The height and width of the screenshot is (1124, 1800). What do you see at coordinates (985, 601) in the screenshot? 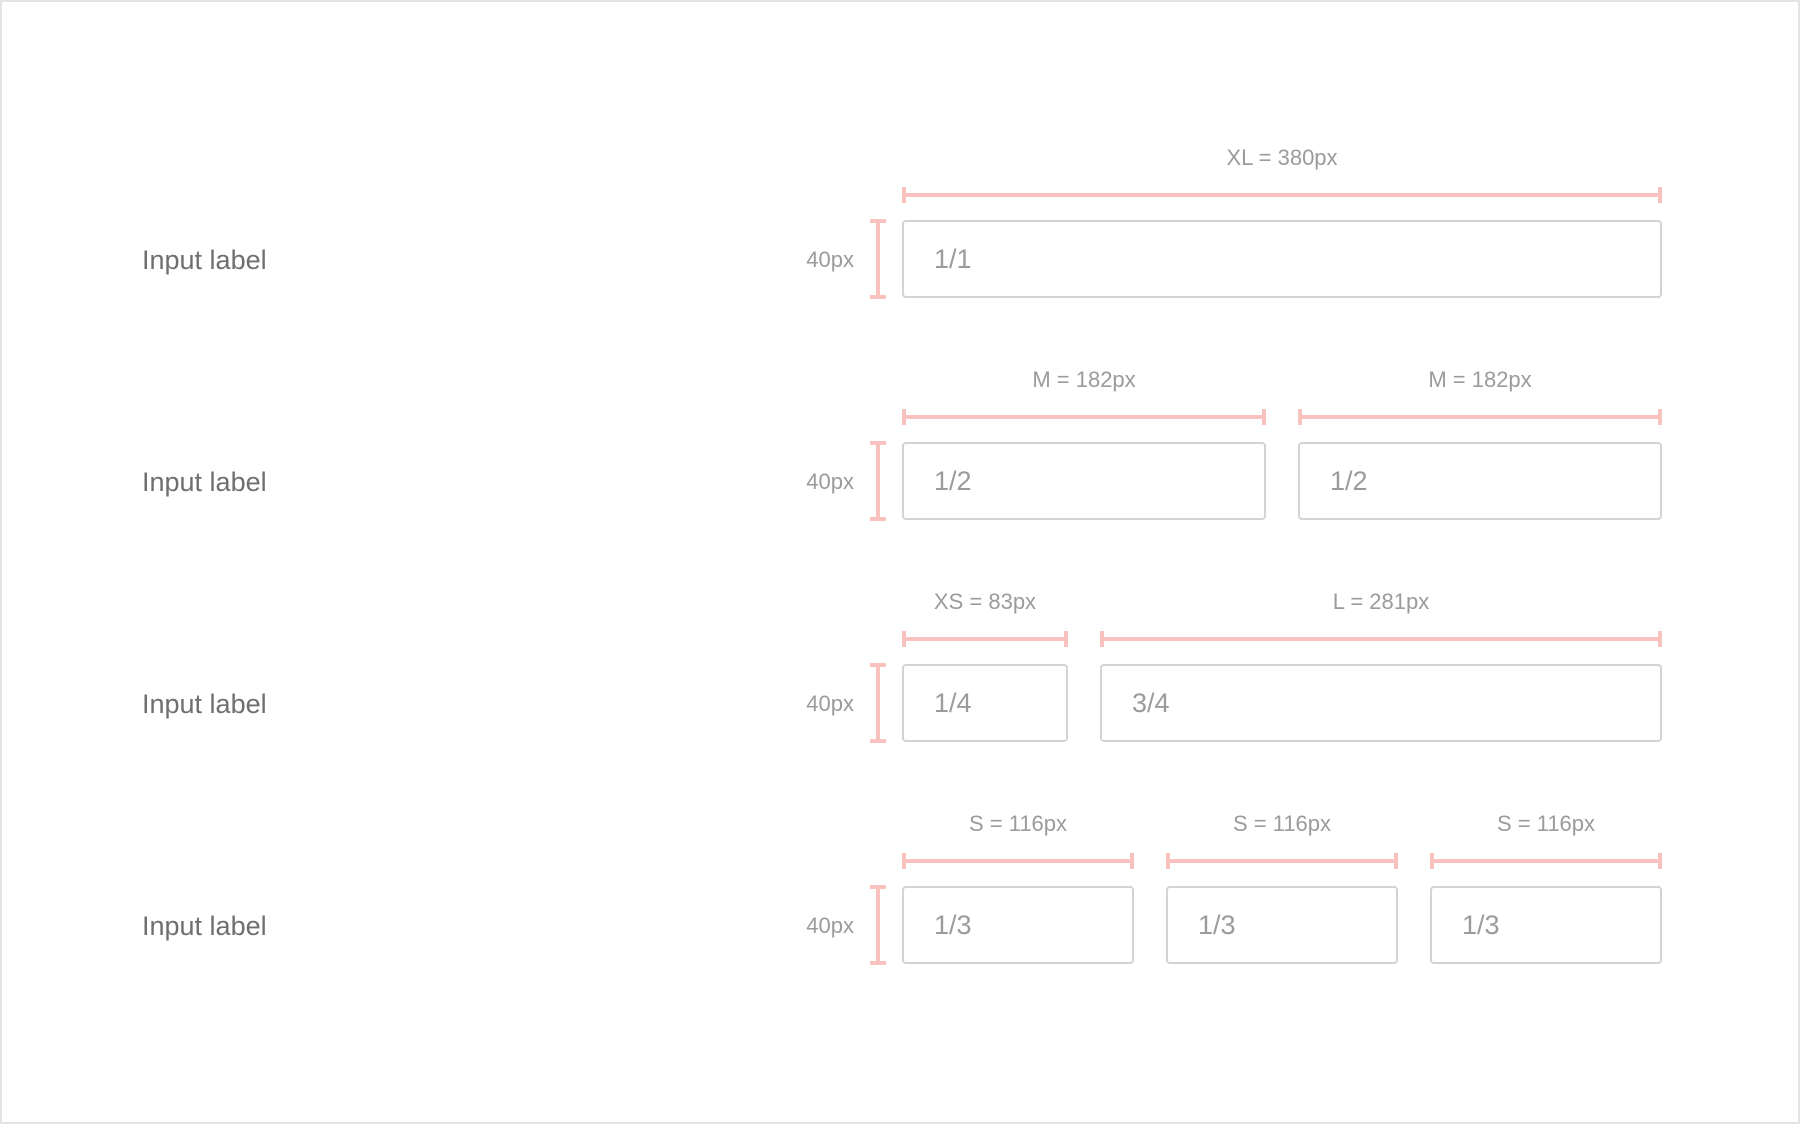
I see `width-annotation: XS = 83px` at bounding box center [985, 601].